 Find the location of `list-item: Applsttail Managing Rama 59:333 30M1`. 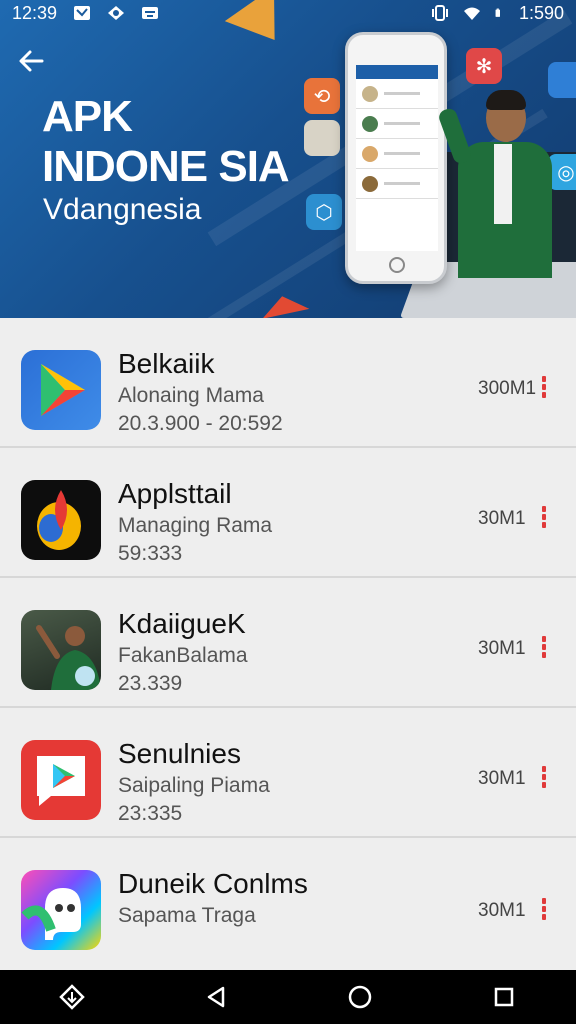

list-item: Applsttail Managing Rama 59:333 30M1 is located at coordinates (288, 513).